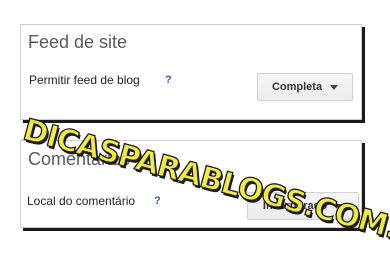 This screenshot has width=390, height=258. I want to click on blog-feed-dropdown: Completa, so click(305, 87).